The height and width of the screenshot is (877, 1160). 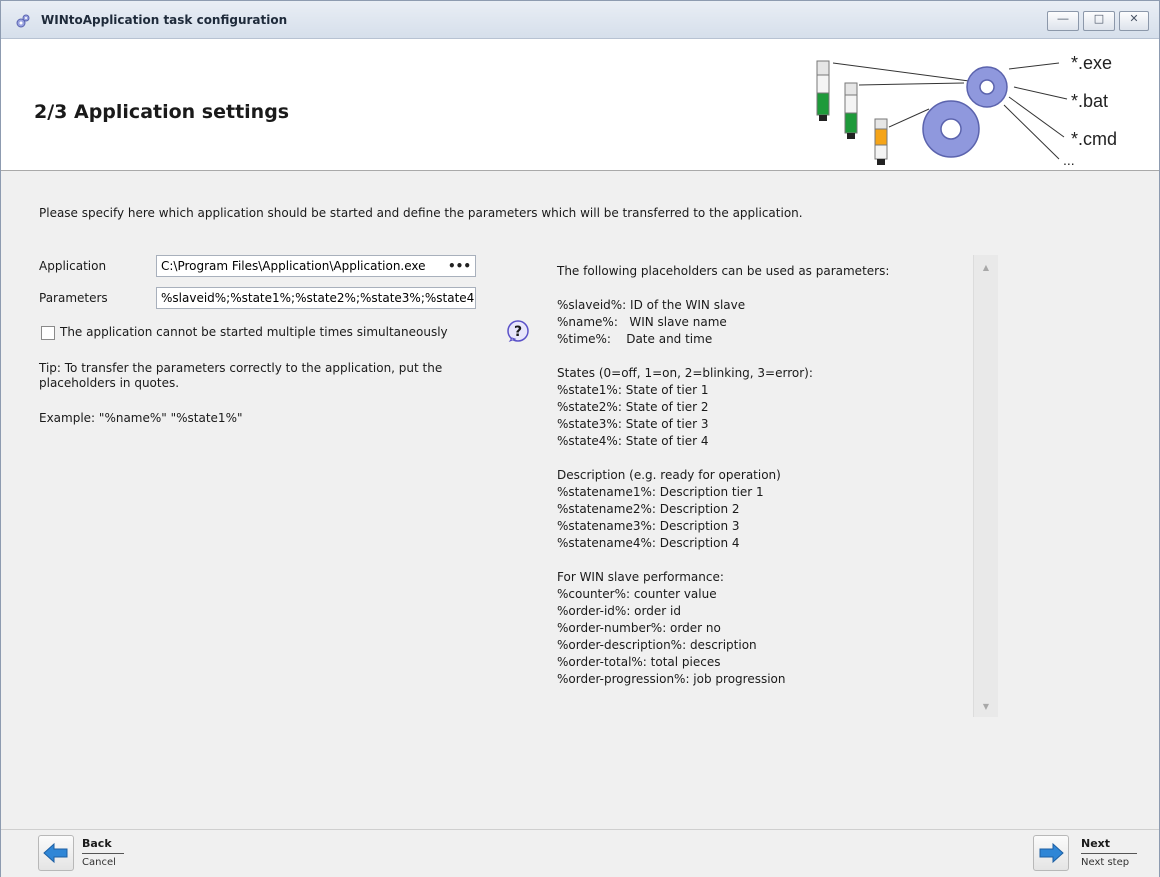 I want to click on window-title: WINtoApplication task configuration, so click(x=164, y=20).